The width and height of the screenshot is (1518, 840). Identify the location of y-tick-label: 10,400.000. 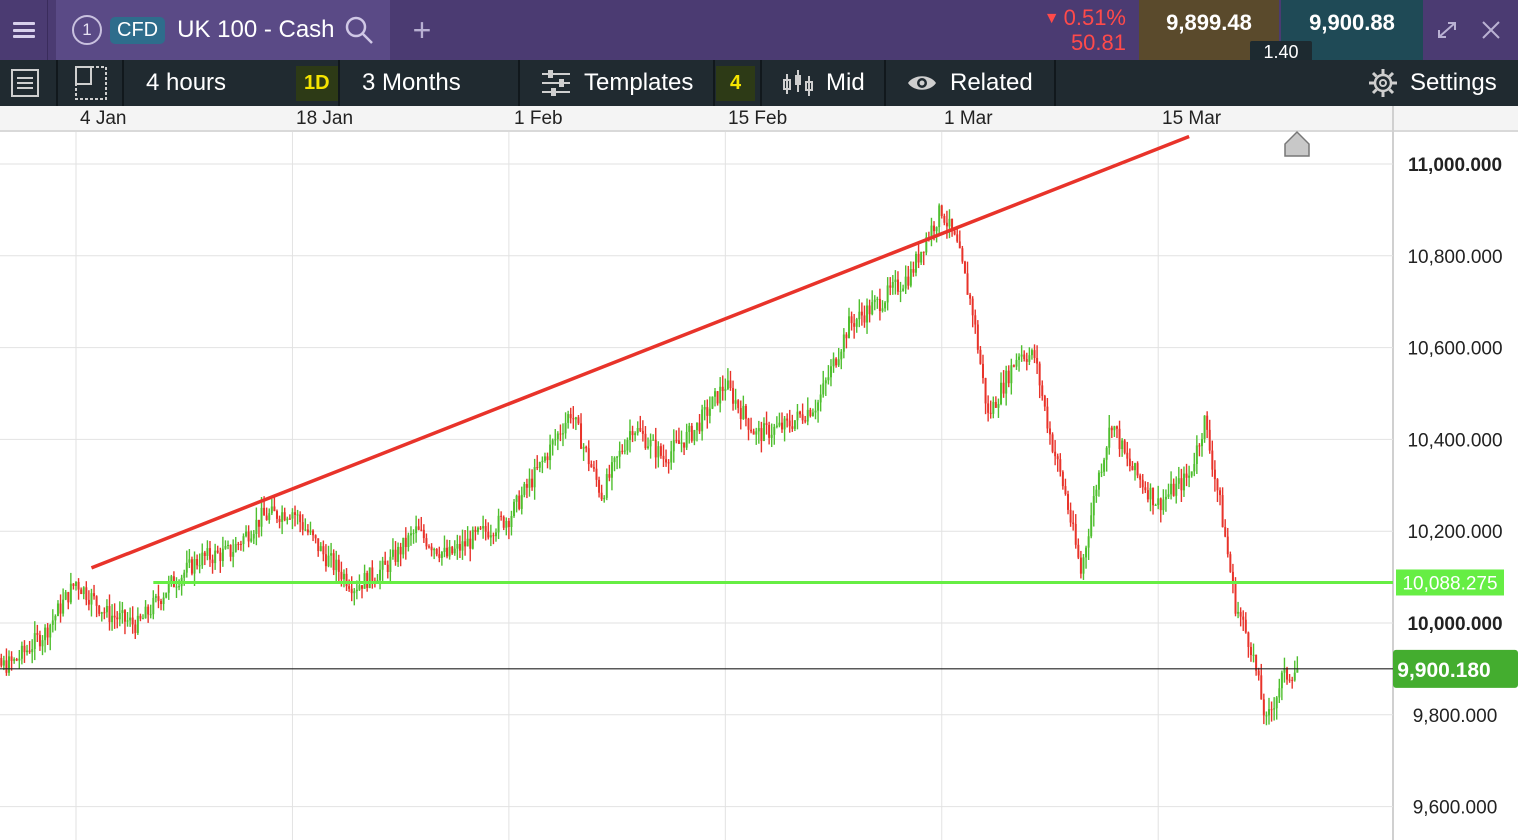
(1454, 440).